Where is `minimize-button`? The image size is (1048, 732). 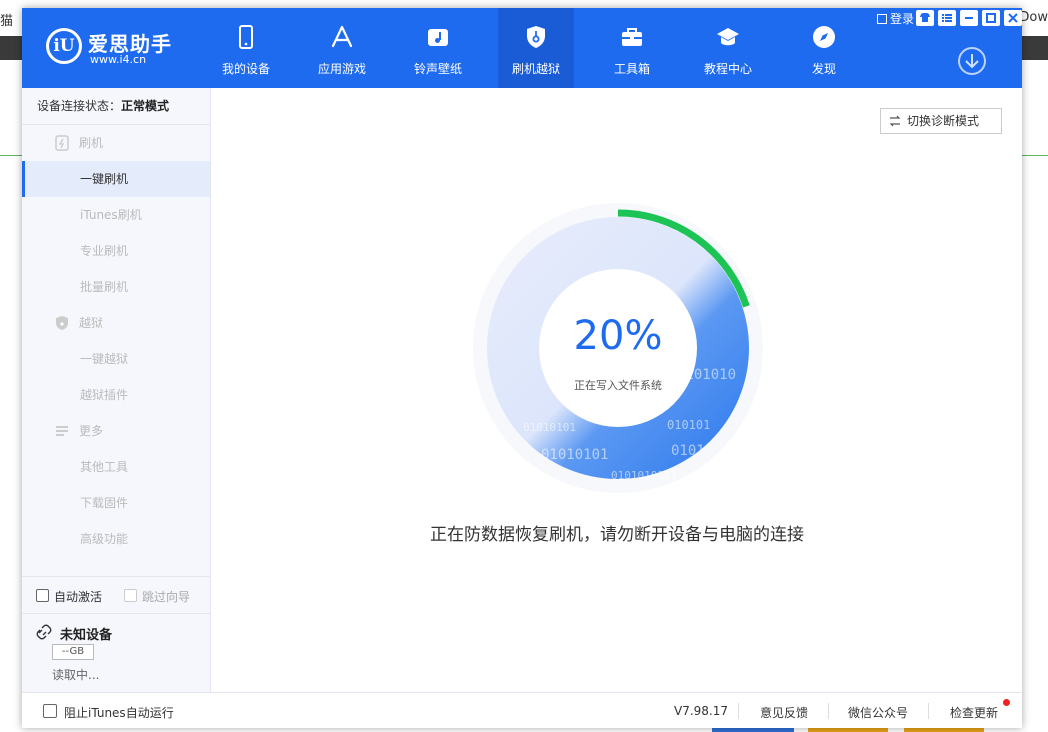
minimize-button is located at coordinates (969, 18).